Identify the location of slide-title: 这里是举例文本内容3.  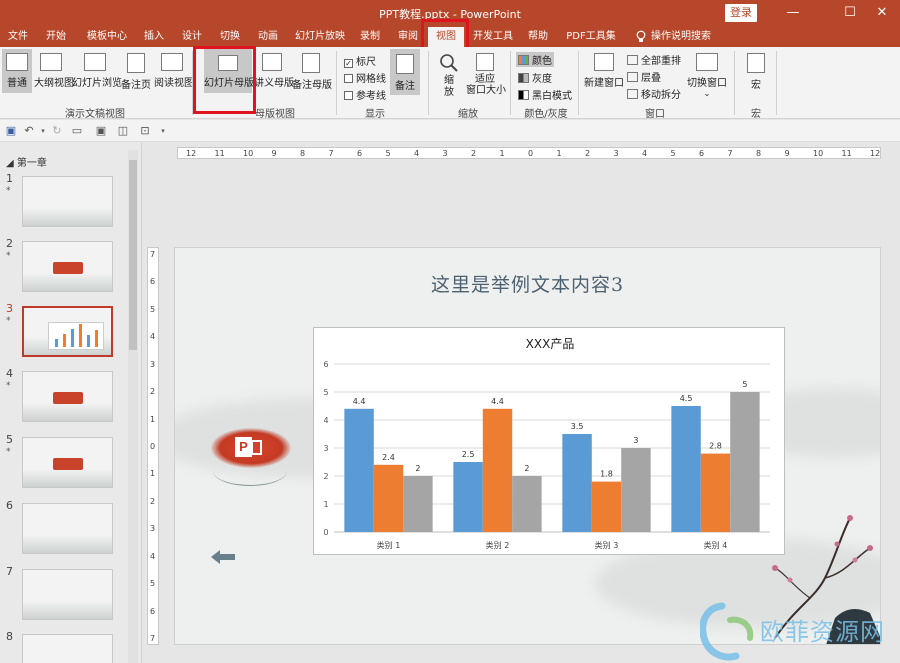
(527, 283).